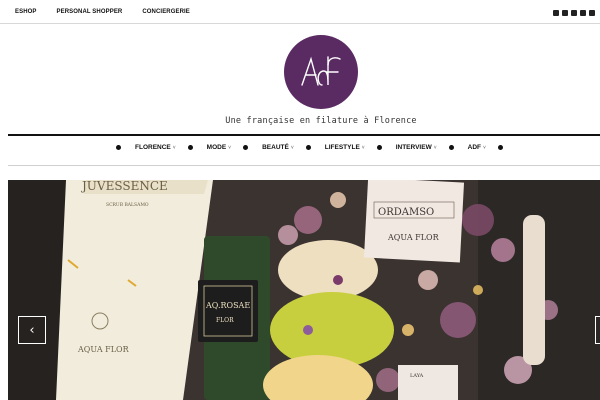  I want to click on nav-item-label: INTERVIEW, so click(413, 147).